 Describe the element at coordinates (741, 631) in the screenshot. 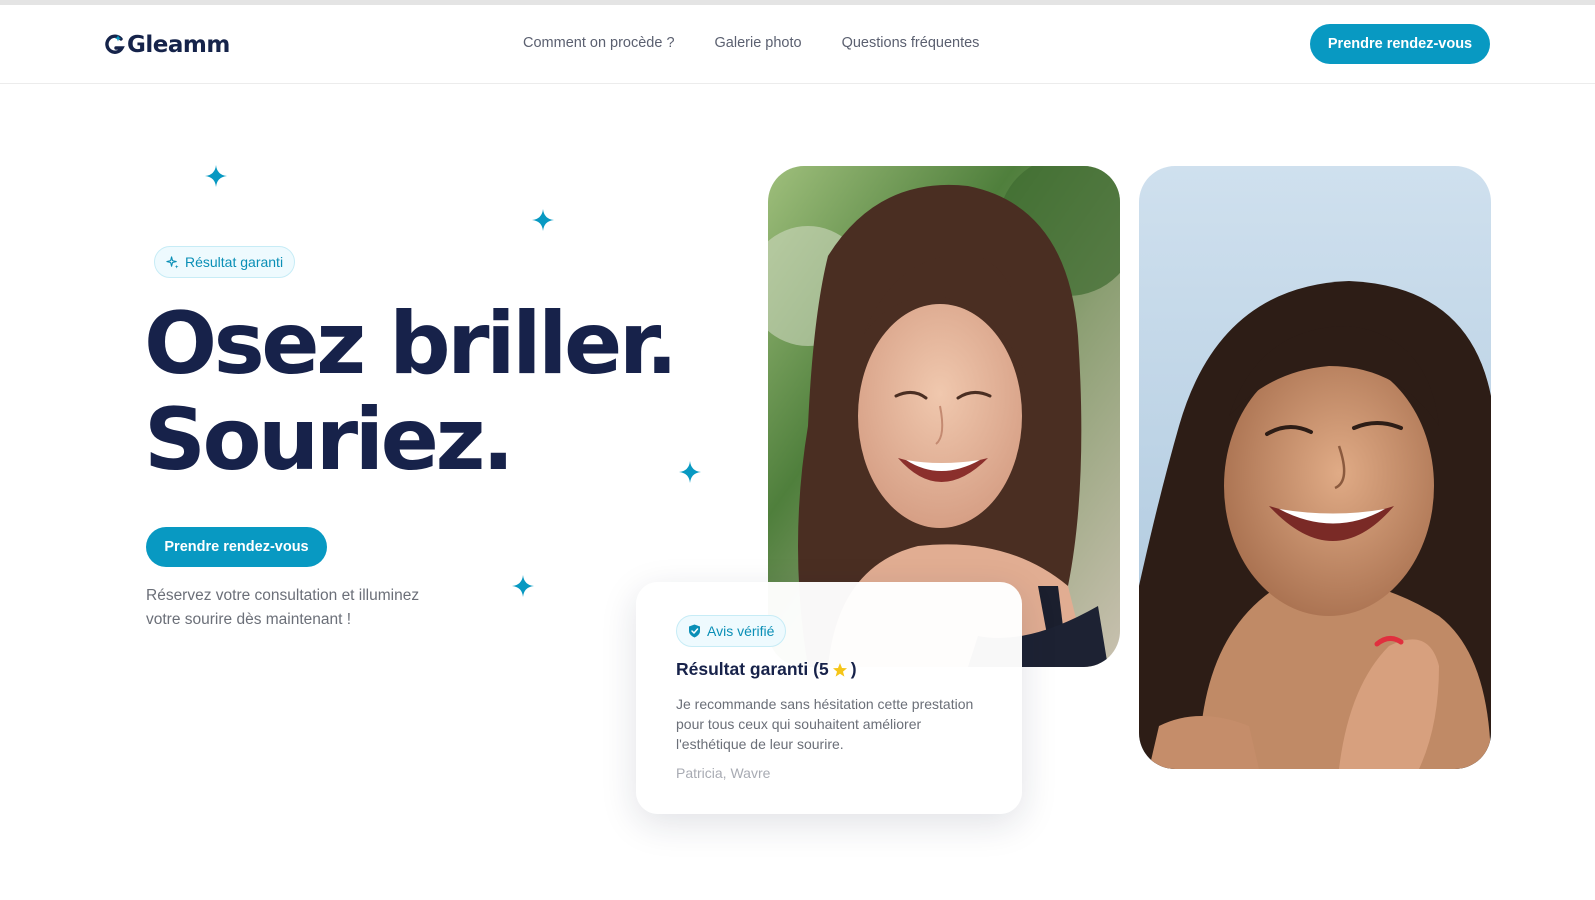

I see `verified-review-label: Avis vérifié` at that location.